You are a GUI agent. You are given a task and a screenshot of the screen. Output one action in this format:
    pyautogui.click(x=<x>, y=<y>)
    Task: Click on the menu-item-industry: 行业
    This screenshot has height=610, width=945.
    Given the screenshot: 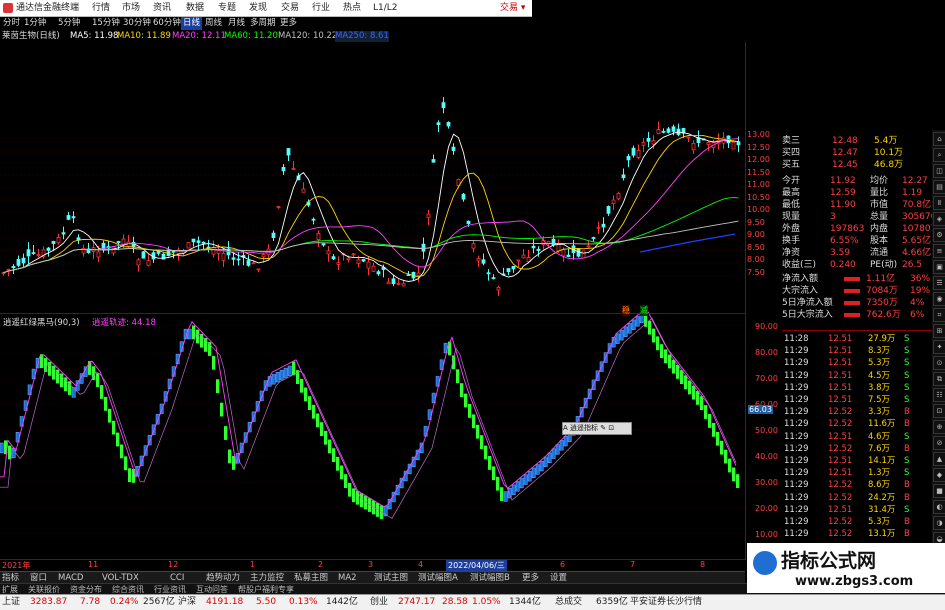 What is the action you would take?
    pyautogui.click(x=321, y=8)
    